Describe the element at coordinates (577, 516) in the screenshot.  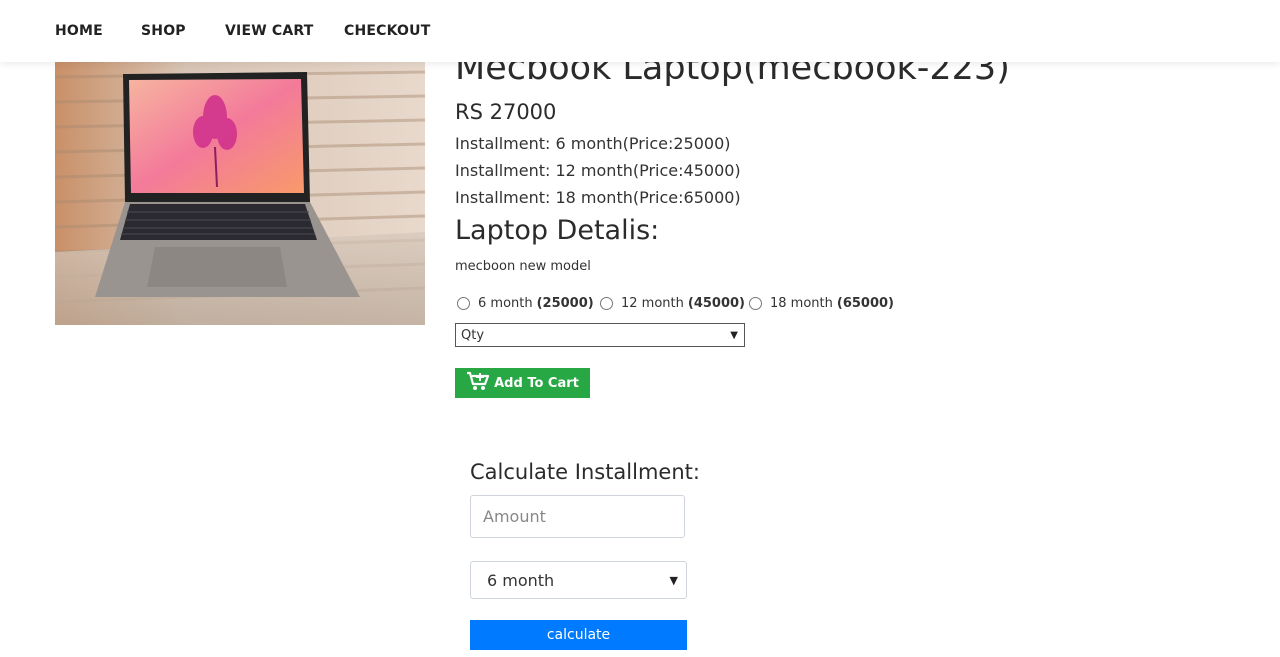
I see `amount-input` at that location.